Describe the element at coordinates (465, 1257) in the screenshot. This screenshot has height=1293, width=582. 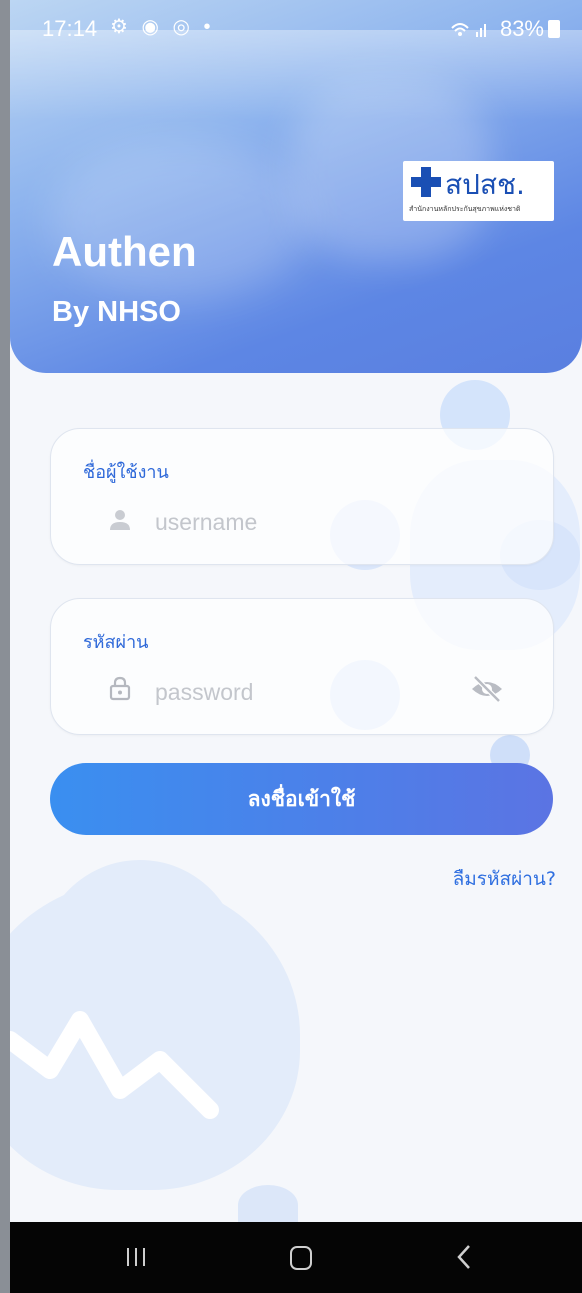
I see `back-button` at that location.